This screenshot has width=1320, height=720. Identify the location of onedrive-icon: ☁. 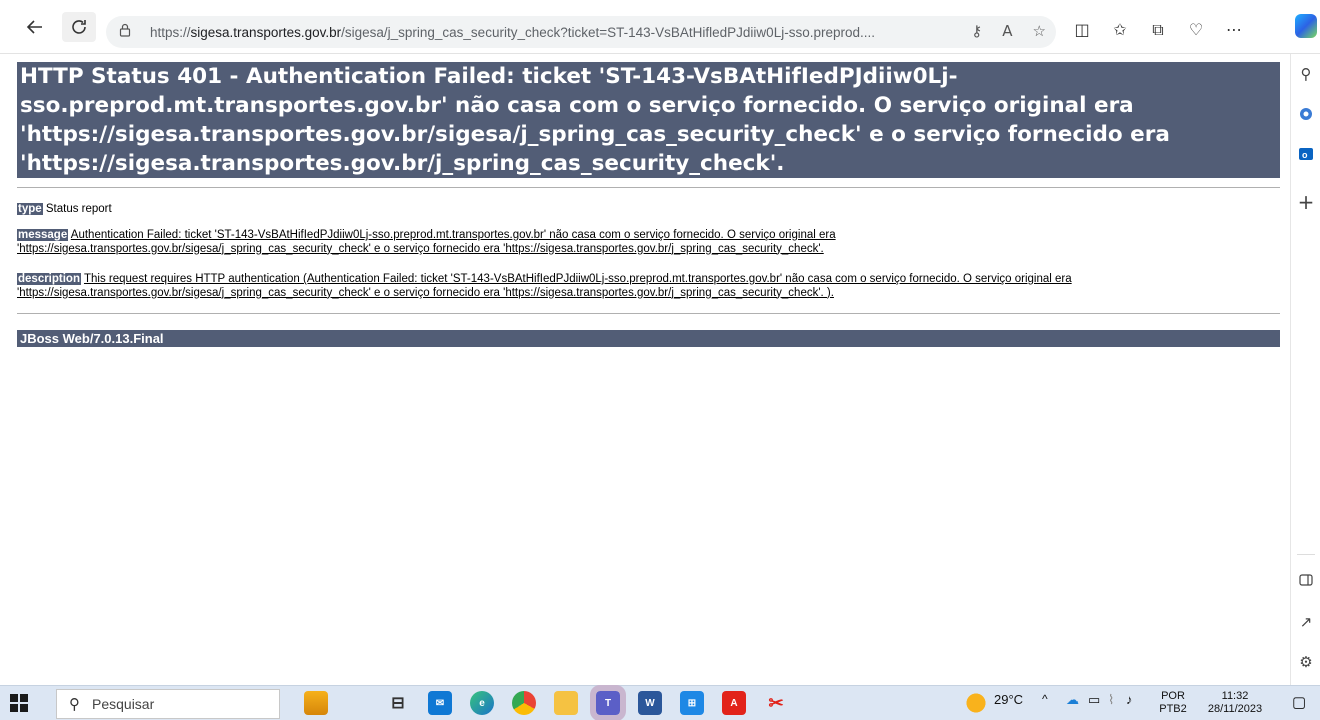
(1072, 700).